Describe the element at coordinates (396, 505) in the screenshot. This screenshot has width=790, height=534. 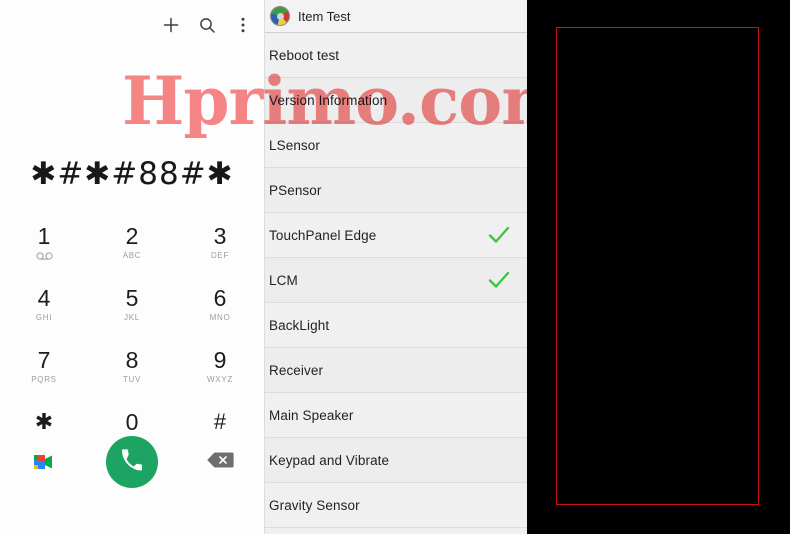
I see `list-item-gravity-sensor: Gravity Sensor` at that location.